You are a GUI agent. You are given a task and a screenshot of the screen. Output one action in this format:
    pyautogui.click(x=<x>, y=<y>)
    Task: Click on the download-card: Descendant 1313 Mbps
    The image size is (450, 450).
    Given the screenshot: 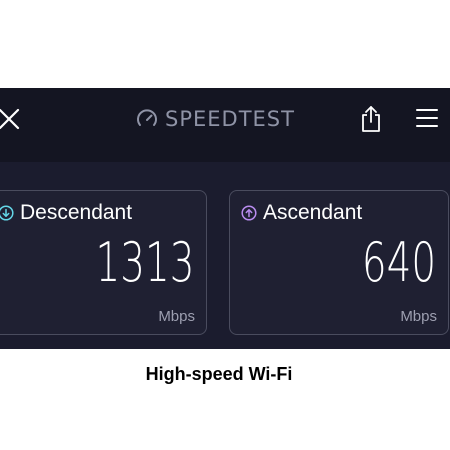 What is the action you would take?
    pyautogui.click(x=103, y=262)
    